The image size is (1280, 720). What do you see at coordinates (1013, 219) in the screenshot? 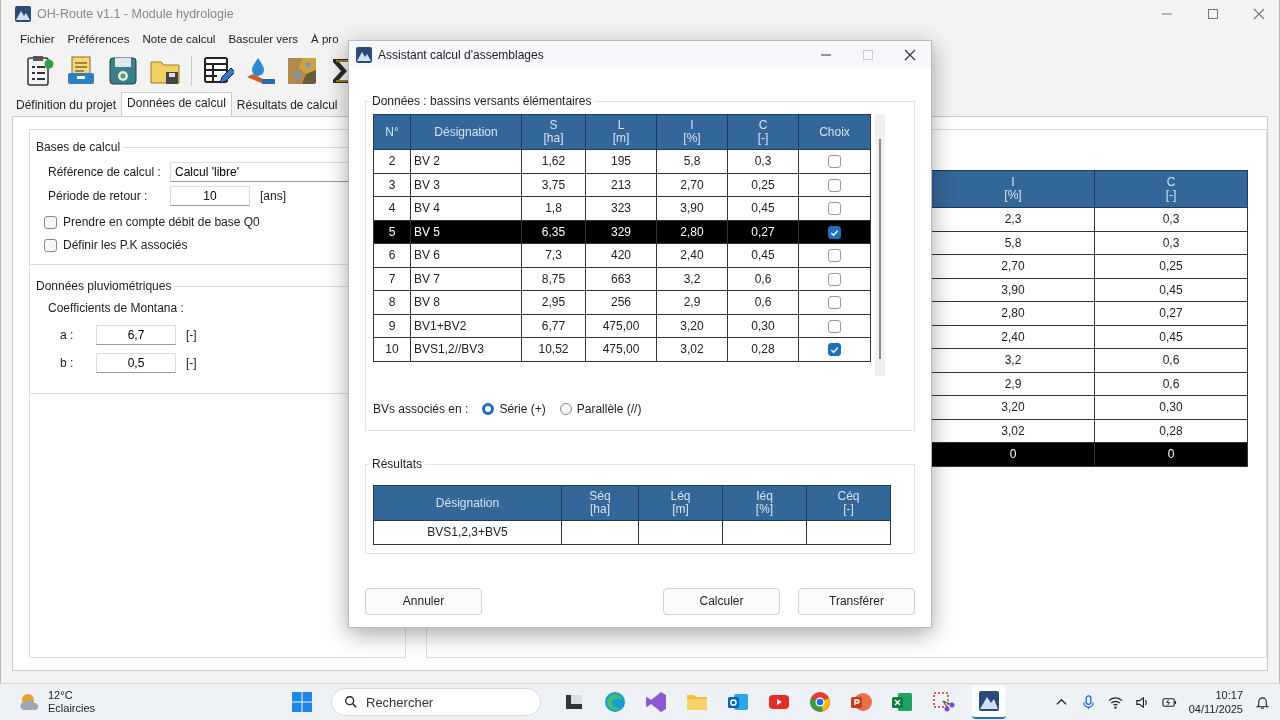
I see `table-cell: 2,3` at bounding box center [1013, 219].